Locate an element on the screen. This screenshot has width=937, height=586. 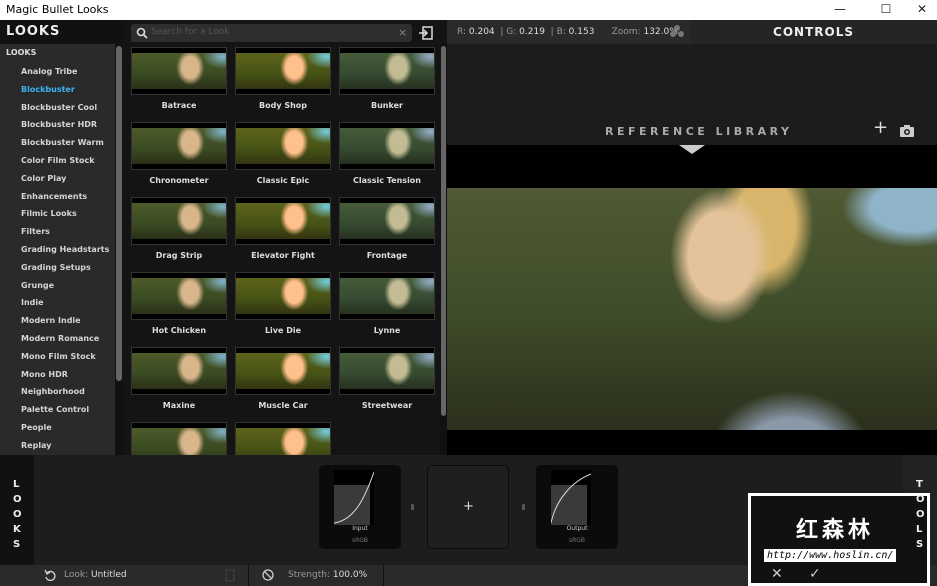
sidebar-scrollbar is located at coordinates (119, 249).